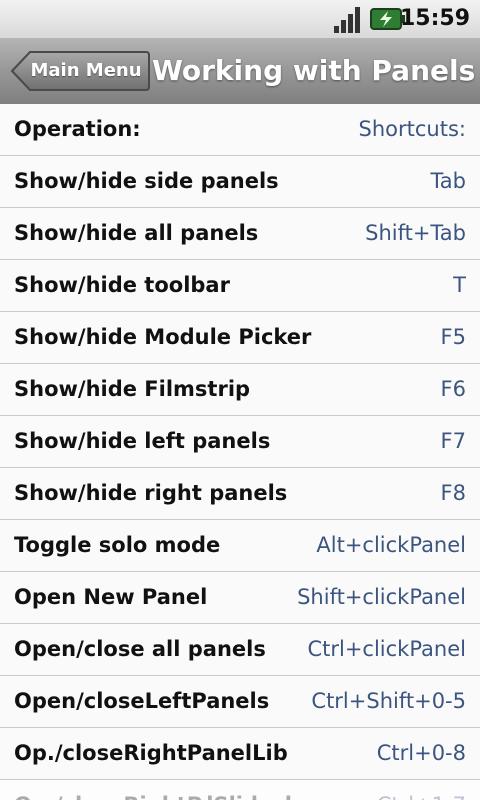  Describe the element at coordinates (151, 753) in the screenshot. I see `operation-label: Op./closeRightPanelLib` at that location.